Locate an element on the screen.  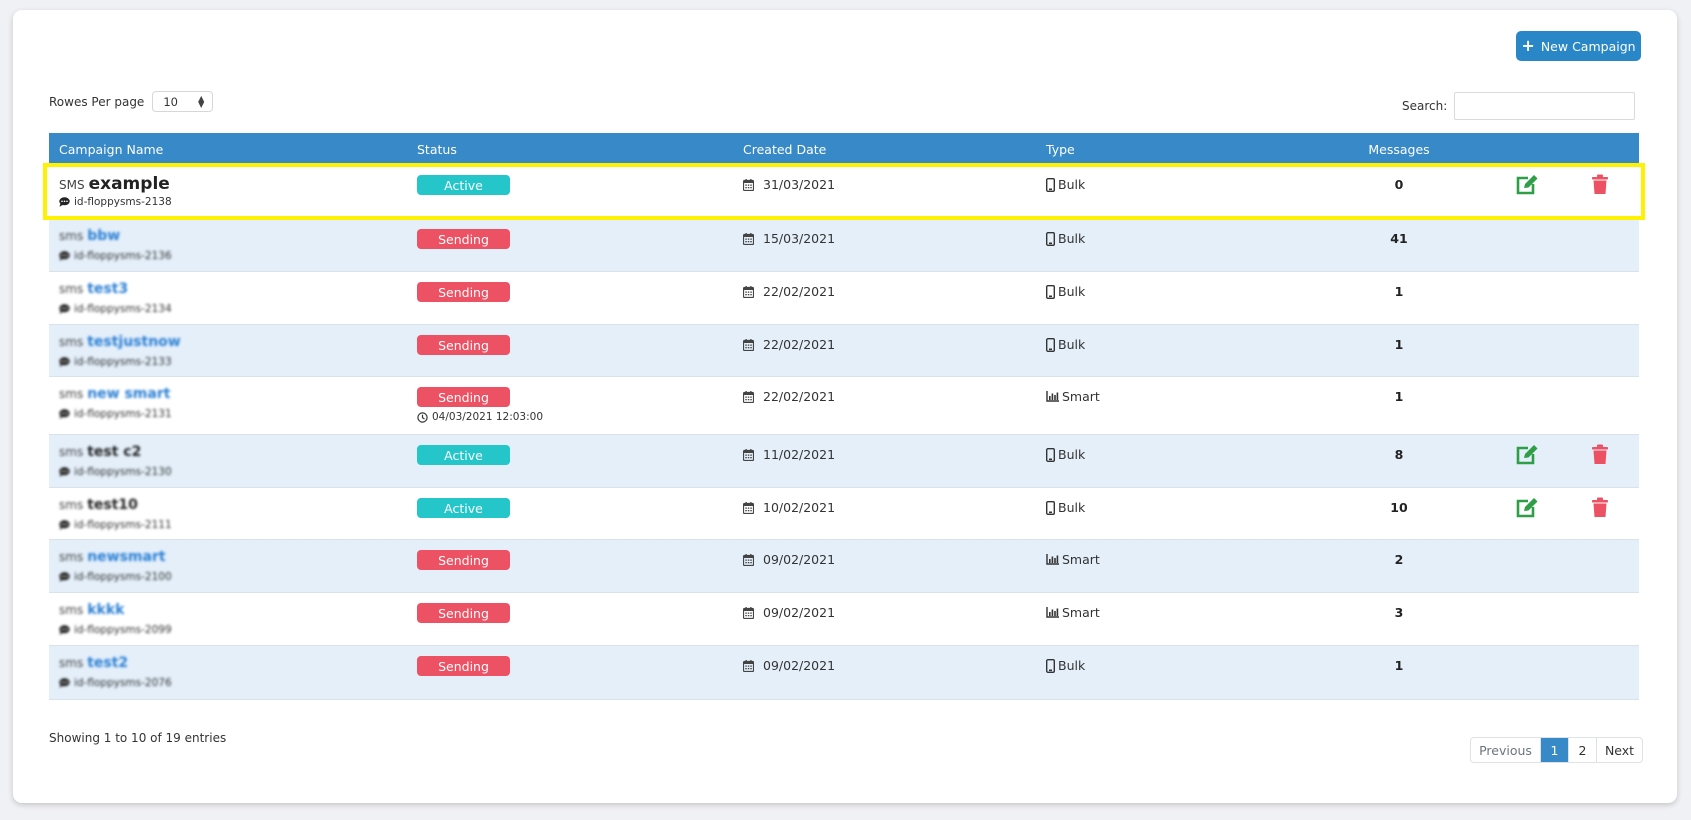
campaign-id-text: id-floppysms-2111 is located at coordinates (123, 525).